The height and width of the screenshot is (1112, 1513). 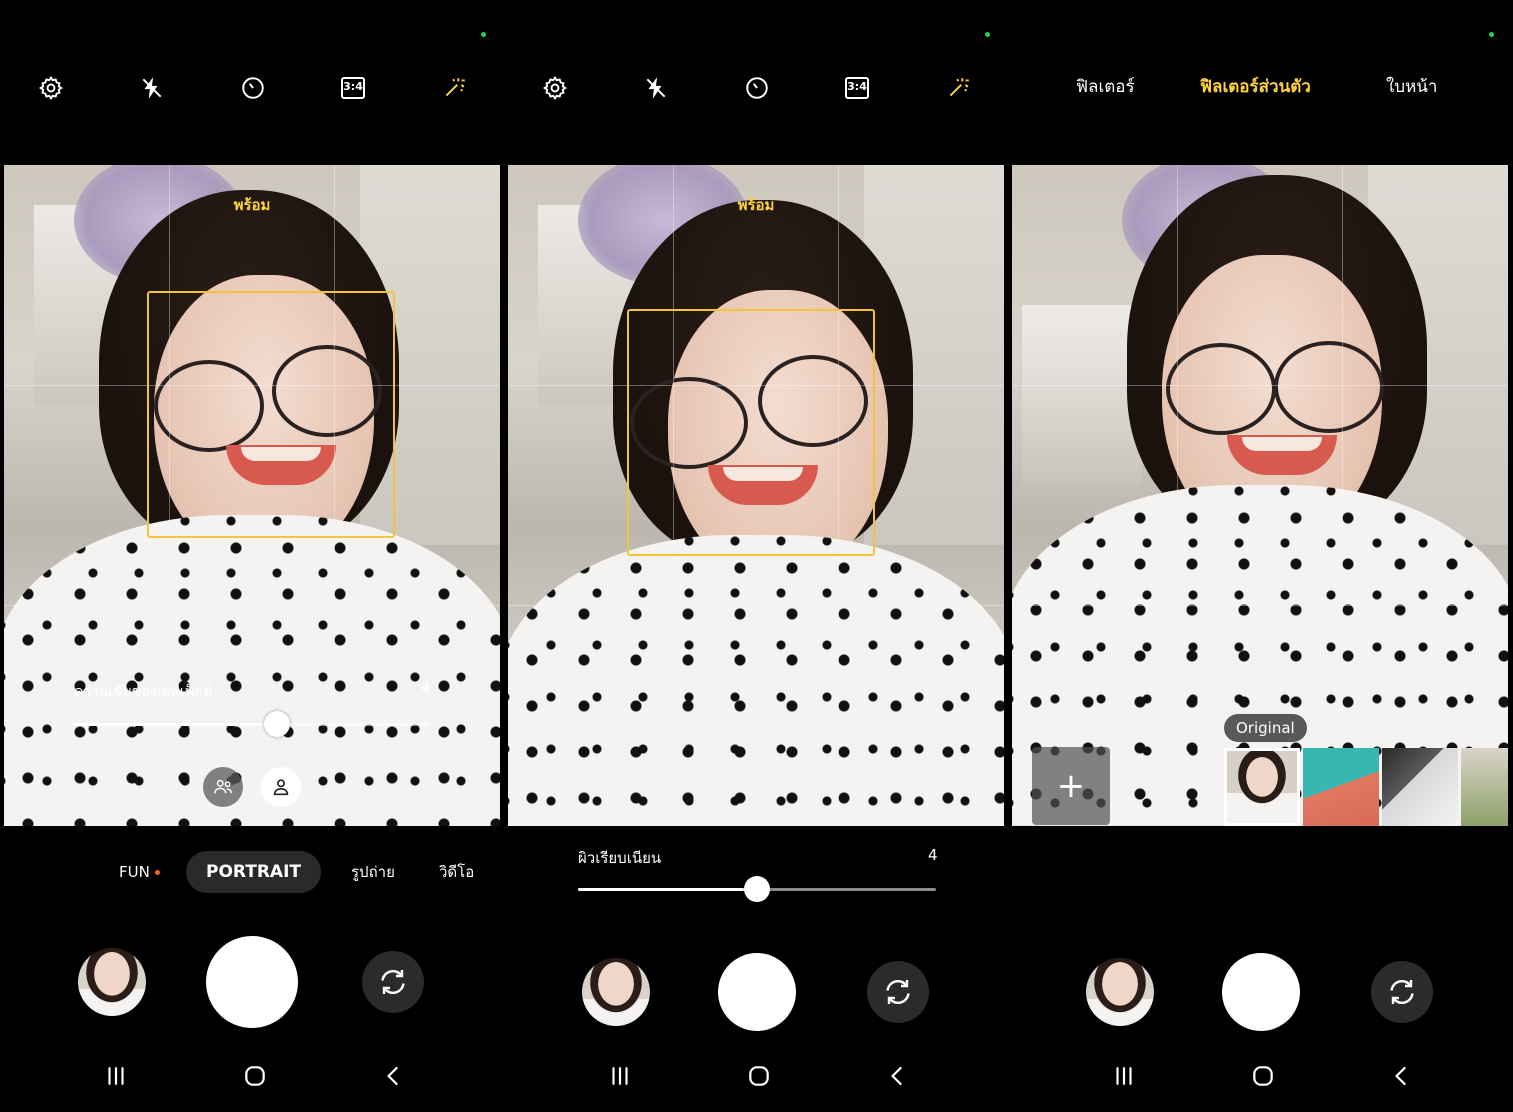 I want to click on mode-fun: FUN, so click(x=139, y=872).